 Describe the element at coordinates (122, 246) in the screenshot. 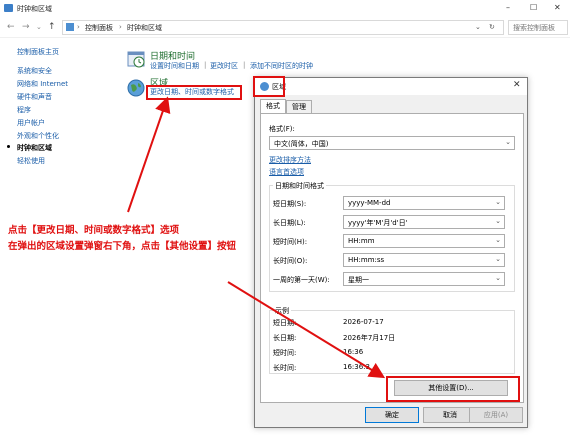

I see `annotation-line-2: 在弹出的区域设置弹窗右下角，点击【其他设置】按钮` at that location.